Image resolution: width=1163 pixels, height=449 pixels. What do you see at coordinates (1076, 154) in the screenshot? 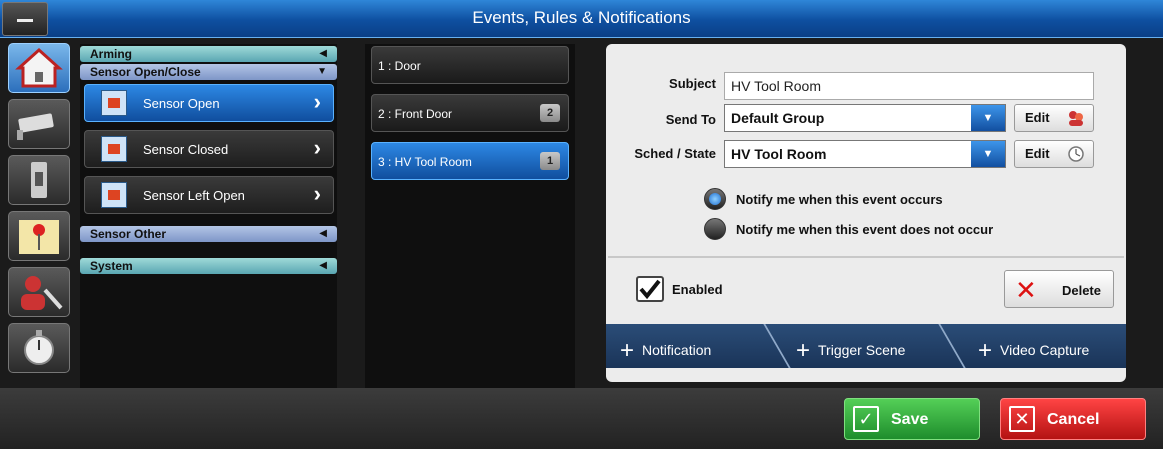
I see `clock-icon` at bounding box center [1076, 154].